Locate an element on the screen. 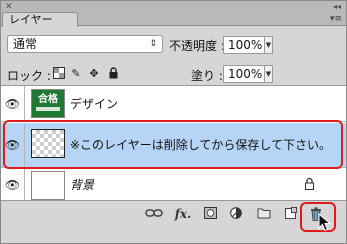  layer-thumbnail is located at coordinates (48, 185).